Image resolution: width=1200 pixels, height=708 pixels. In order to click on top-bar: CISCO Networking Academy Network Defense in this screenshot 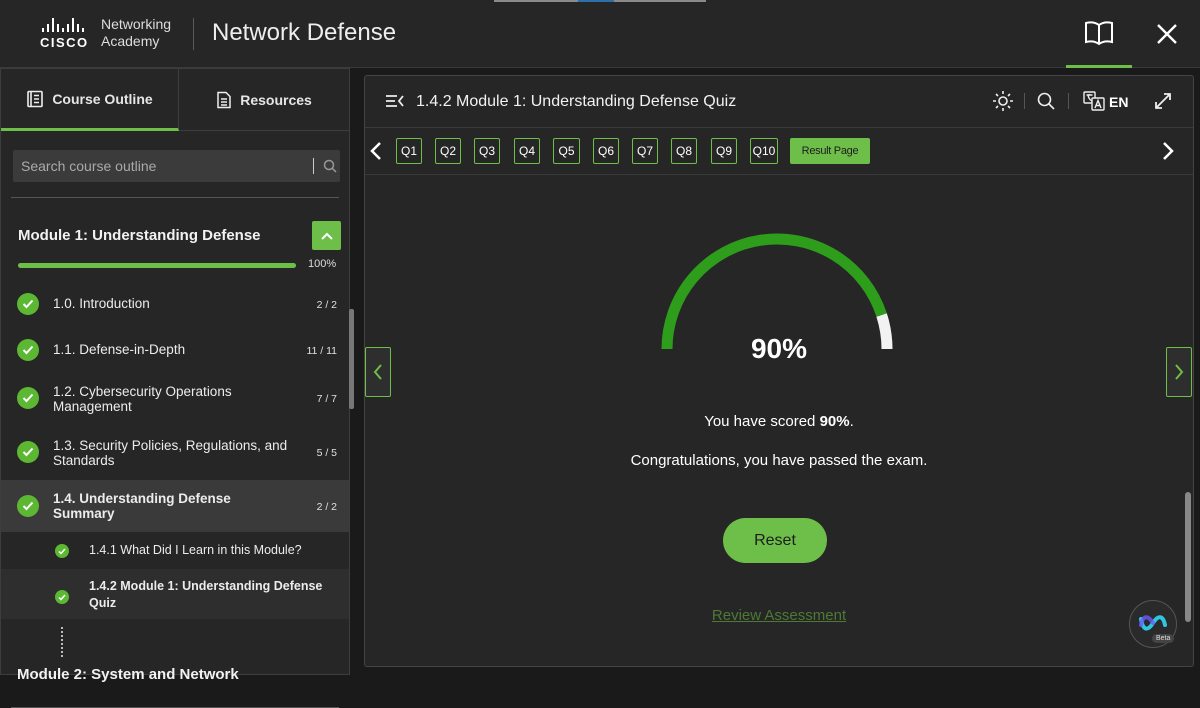, I will do `click(600, 34)`.